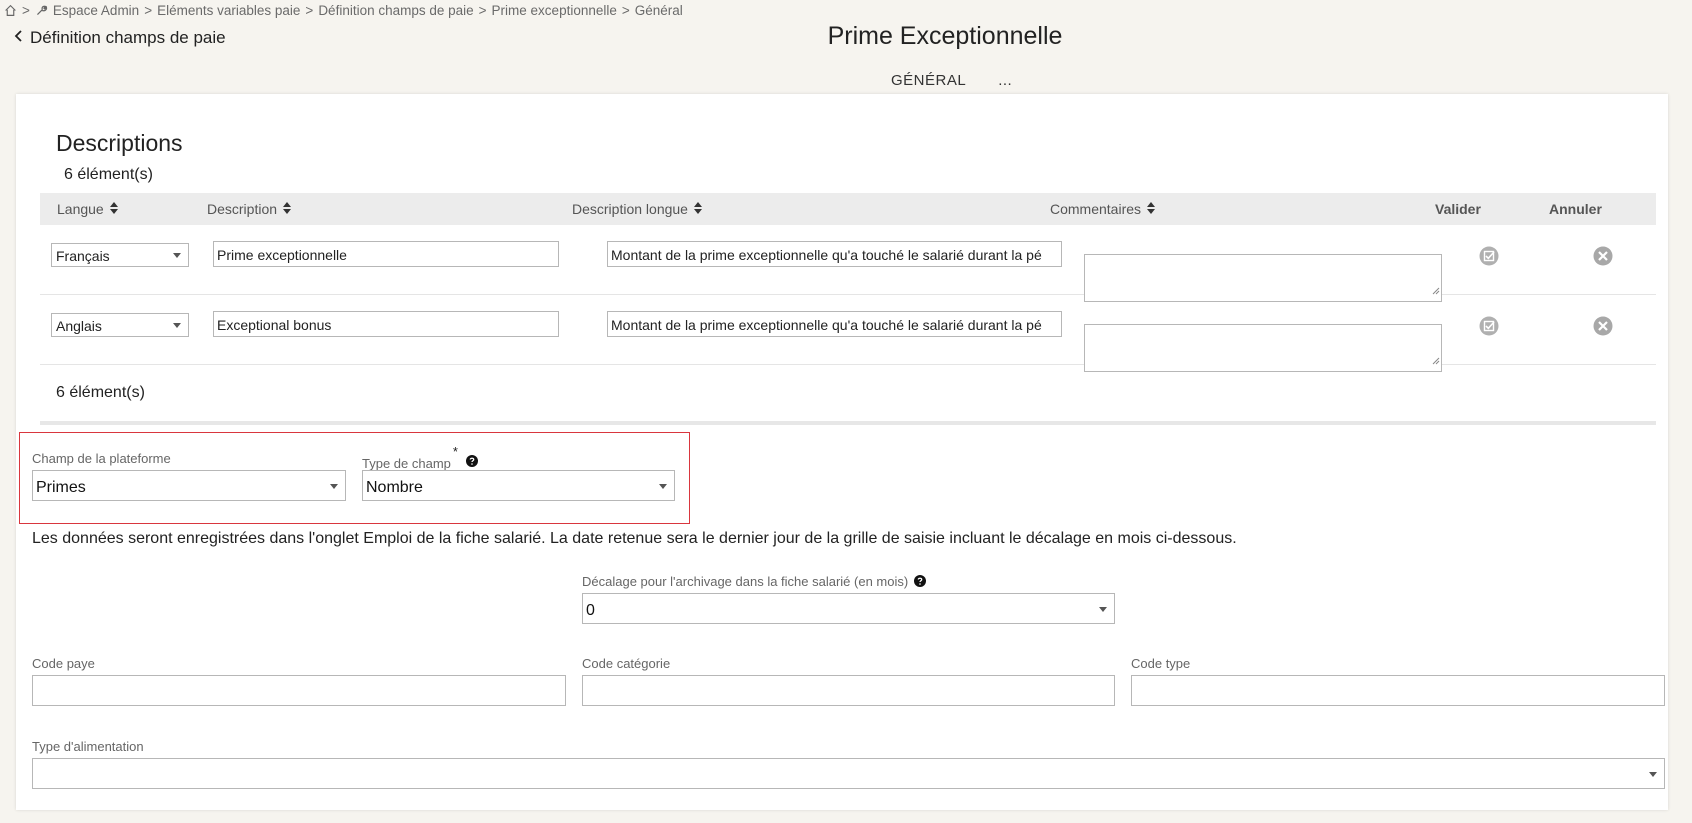 Image resolution: width=1692 pixels, height=823 pixels. I want to click on breadcrumb-item-general: Général, so click(658, 10).